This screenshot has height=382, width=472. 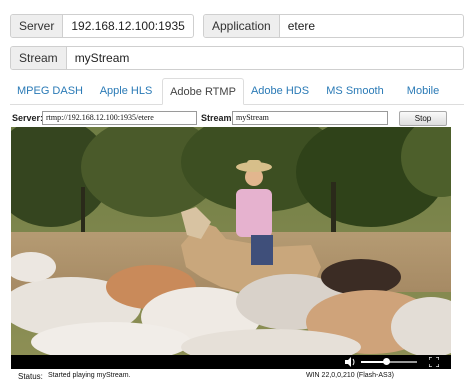 I want to click on stream-value: myStream, so click(x=102, y=58).